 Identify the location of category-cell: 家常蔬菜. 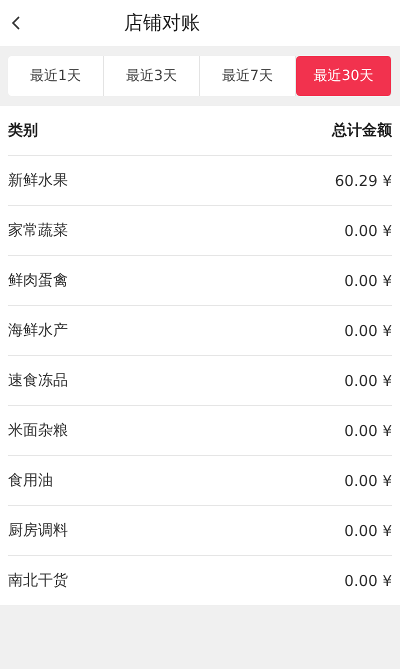
(38, 230).